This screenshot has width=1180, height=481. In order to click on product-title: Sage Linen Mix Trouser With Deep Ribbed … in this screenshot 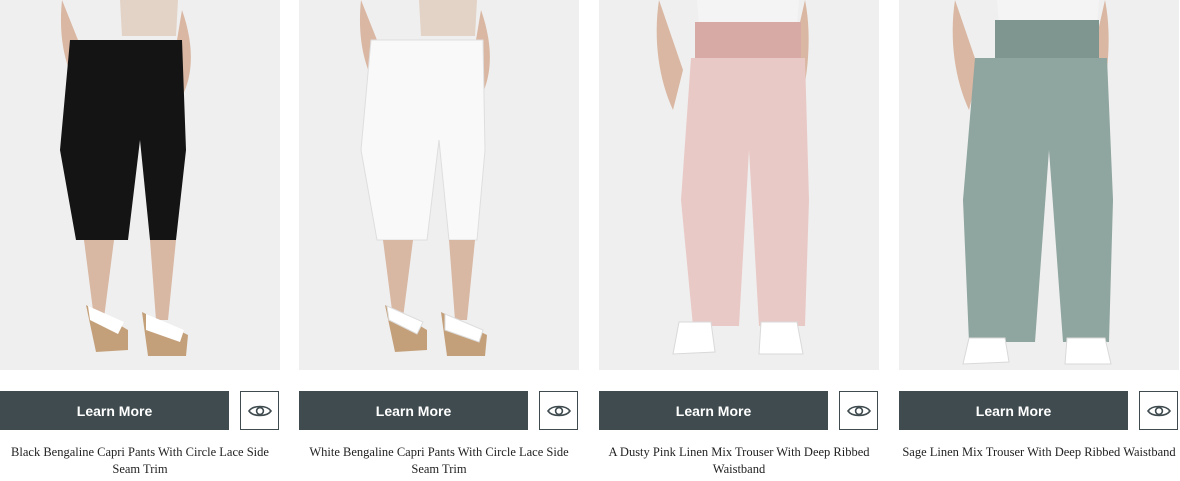, I will do `click(1039, 452)`.